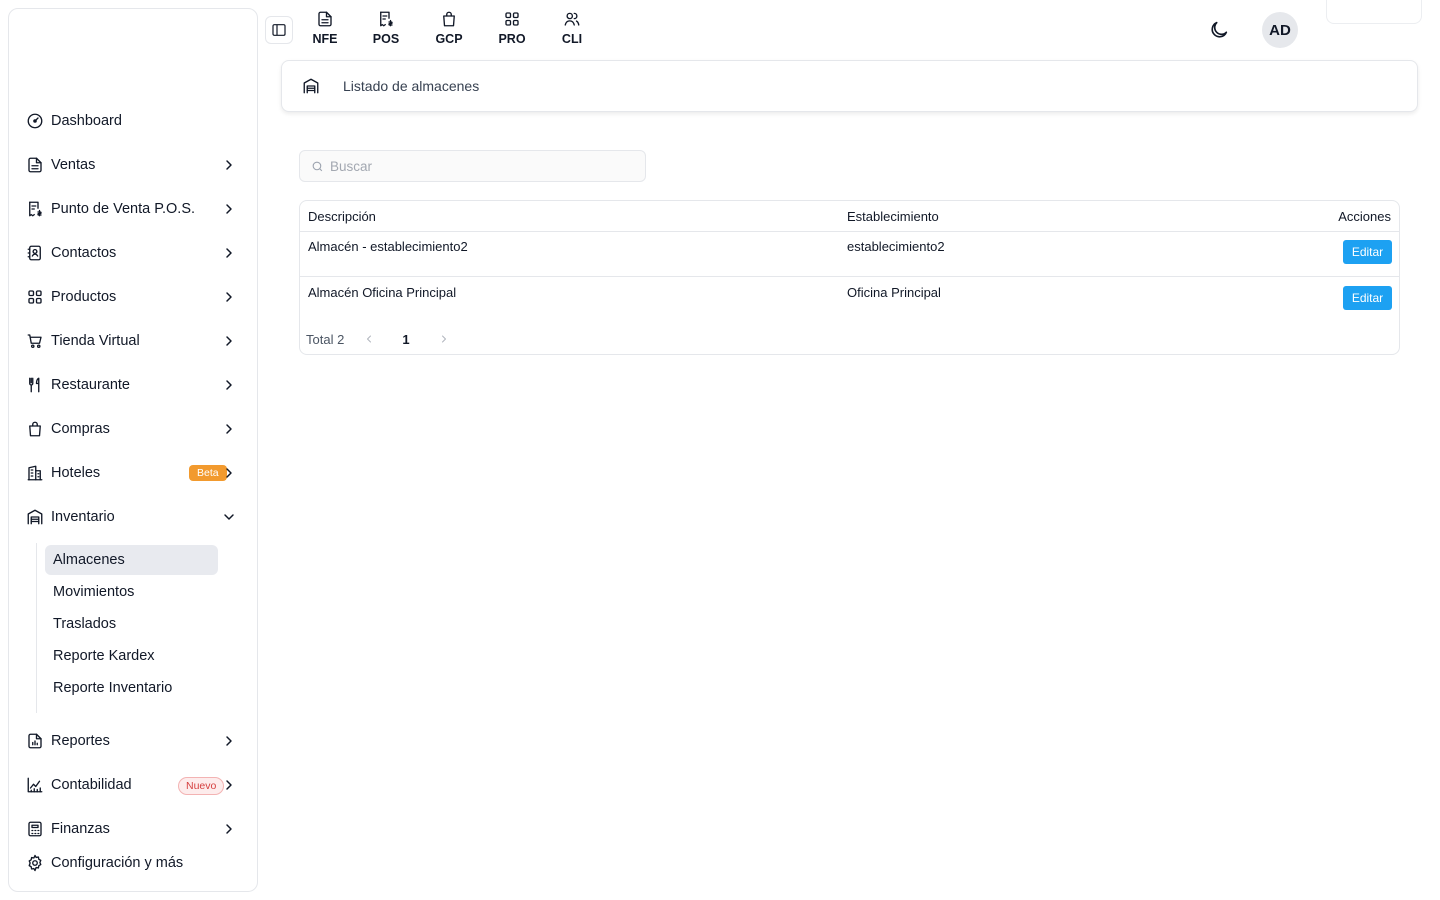 The image size is (1440, 900). I want to click on sidebar-item-label: Reportes, so click(80, 741).